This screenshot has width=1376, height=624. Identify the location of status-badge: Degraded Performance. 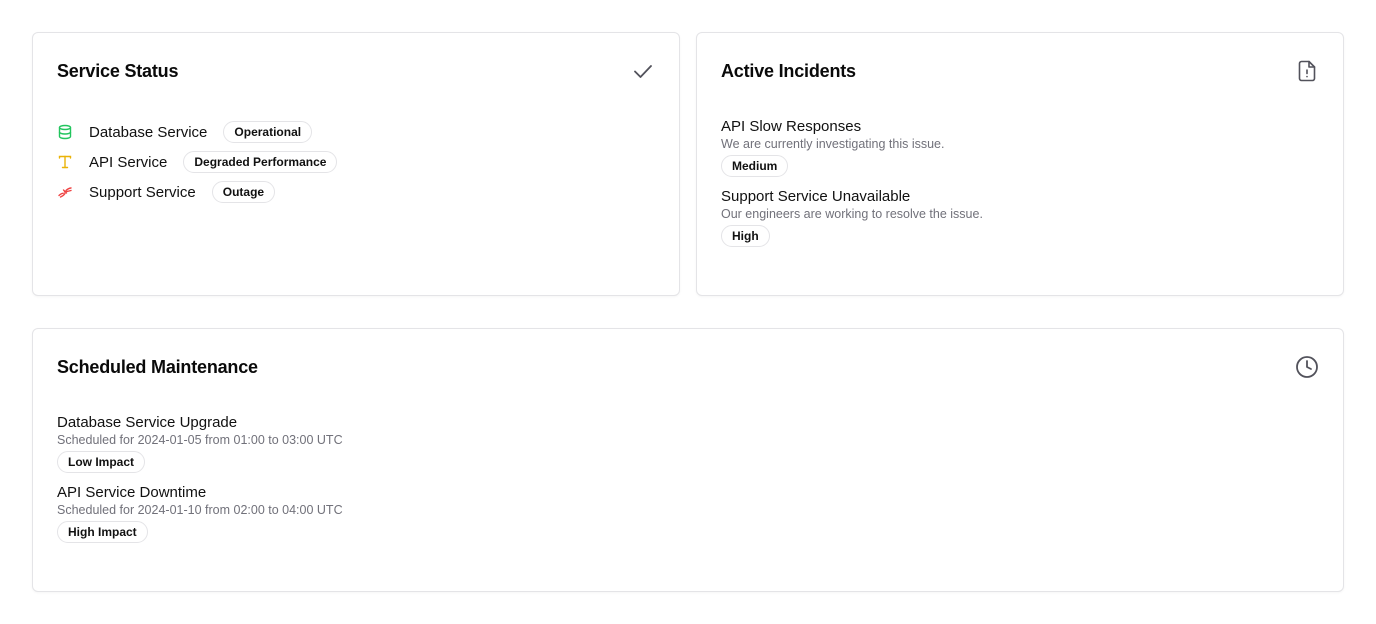
(260, 162).